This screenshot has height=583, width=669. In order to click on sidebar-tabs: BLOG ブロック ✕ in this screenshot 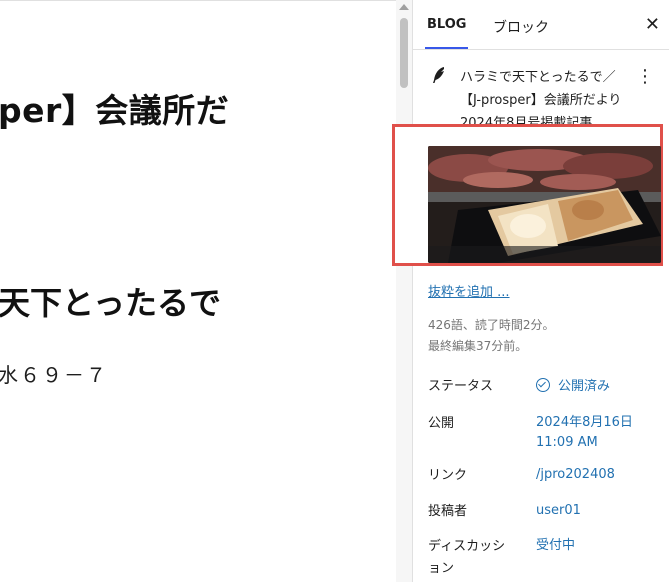, I will do `click(541, 25)`.